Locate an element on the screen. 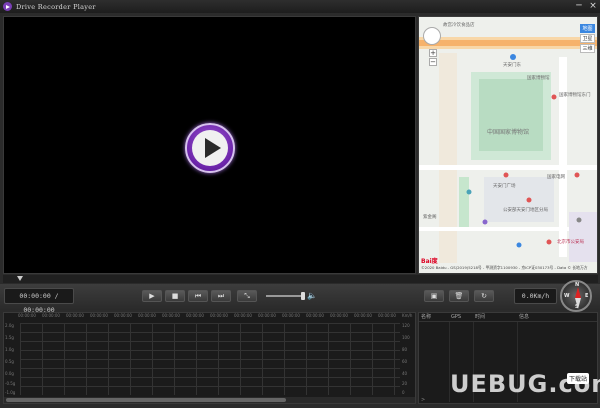  map-label: 国家电网 is located at coordinates (556, 177).